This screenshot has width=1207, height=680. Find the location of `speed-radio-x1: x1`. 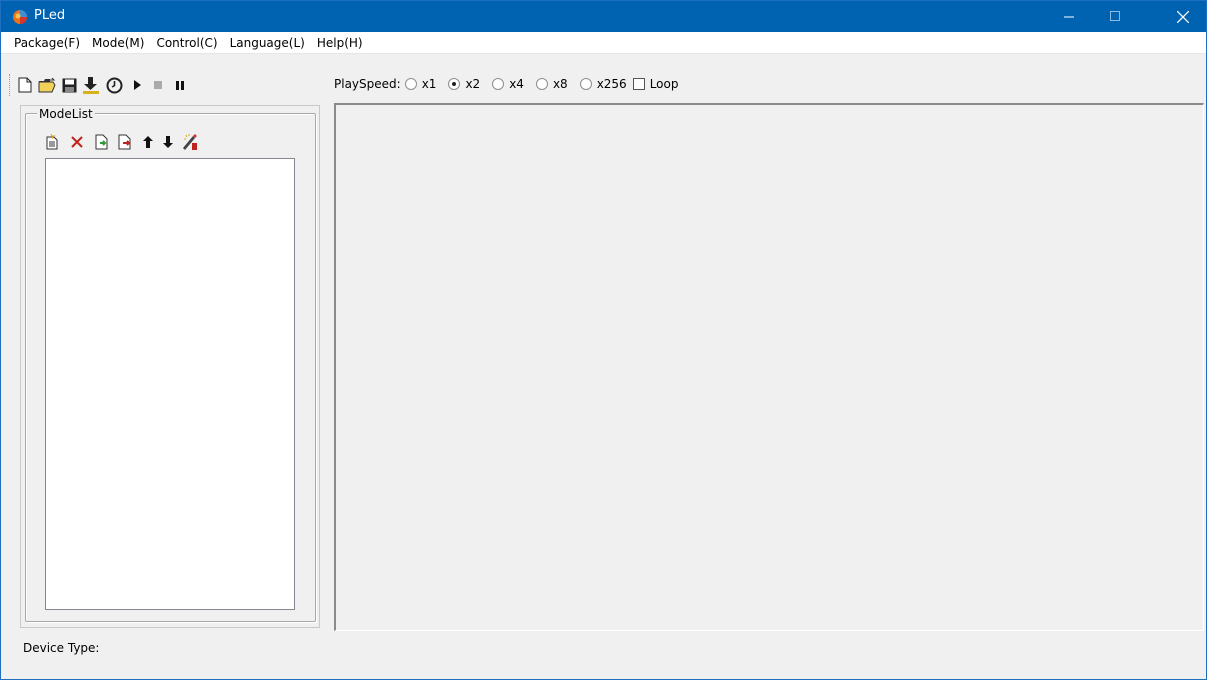

speed-radio-x1: x1 is located at coordinates (420, 84).